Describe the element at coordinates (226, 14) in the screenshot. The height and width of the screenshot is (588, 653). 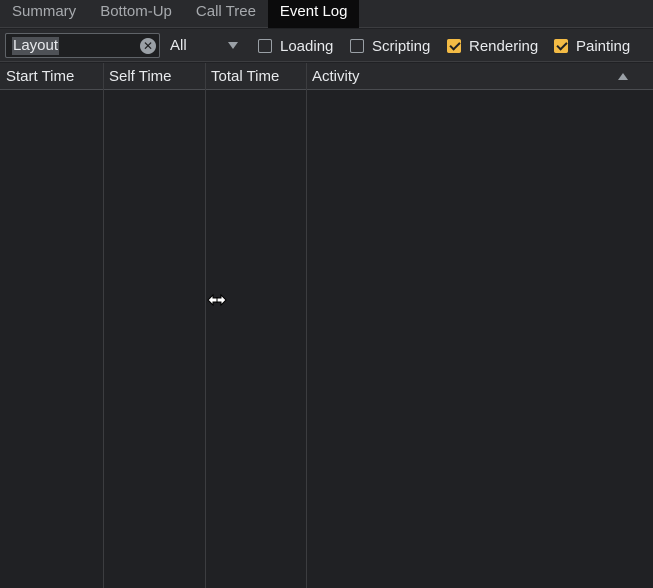
I see `tab-call-tree: Call Tree` at that location.